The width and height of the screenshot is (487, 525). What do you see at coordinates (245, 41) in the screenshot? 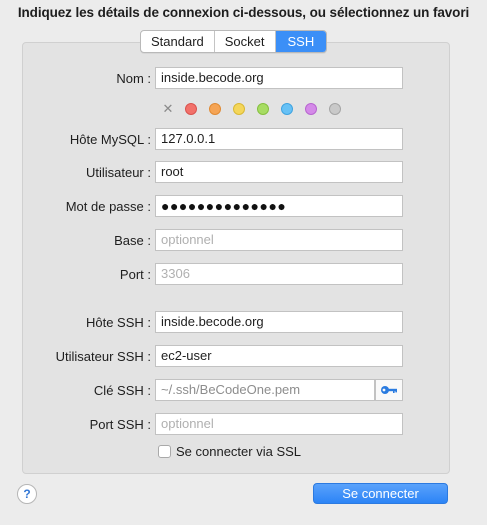
I see `tab-socket: Socket` at bounding box center [245, 41].